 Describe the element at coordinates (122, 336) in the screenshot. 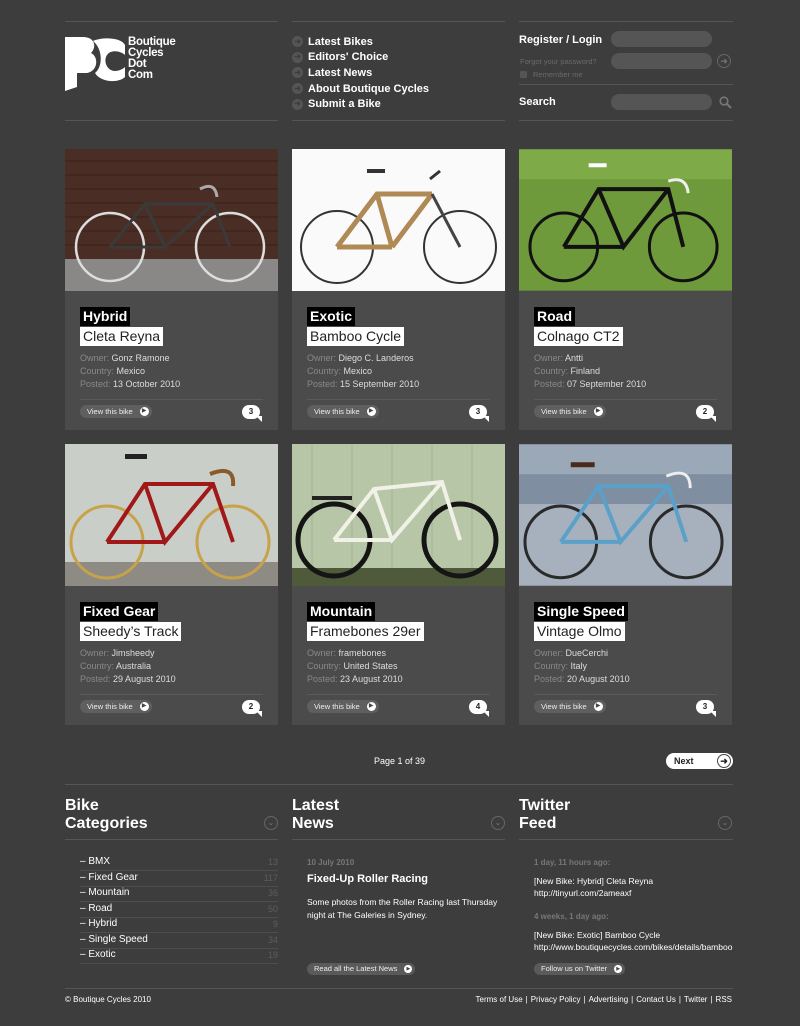

I see `bike-name: Cleta Reyna` at that location.